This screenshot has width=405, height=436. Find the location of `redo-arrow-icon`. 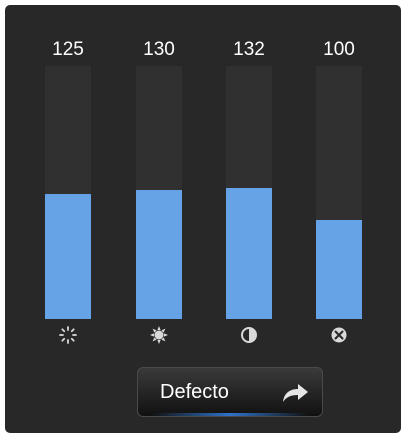

redo-arrow-icon is located at coordinates (295, 393).